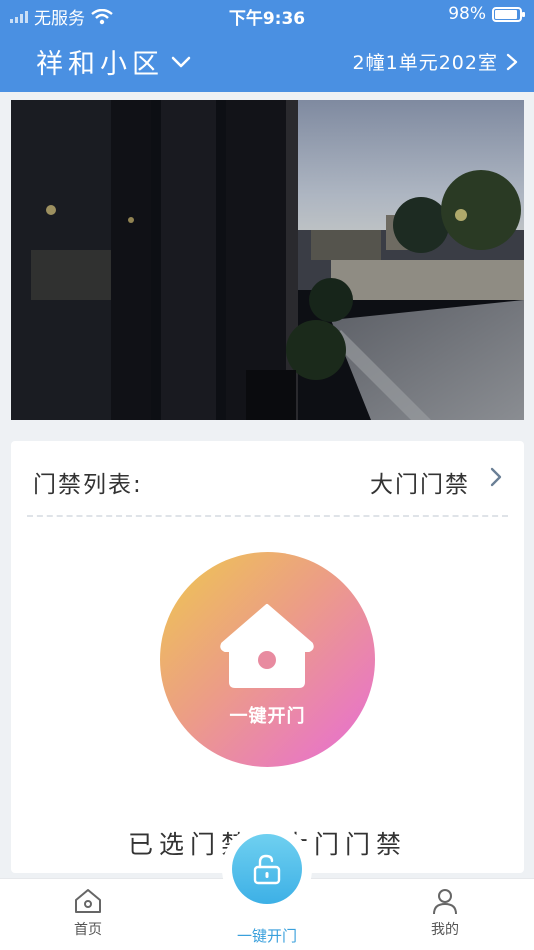 Image resolution: width=534 pixels, height=950 pixels. What do you see at coordinates (88, 485) in the screenshot?
I see `door-list-label: 门禁列表:` at bounding box center [88, 485].